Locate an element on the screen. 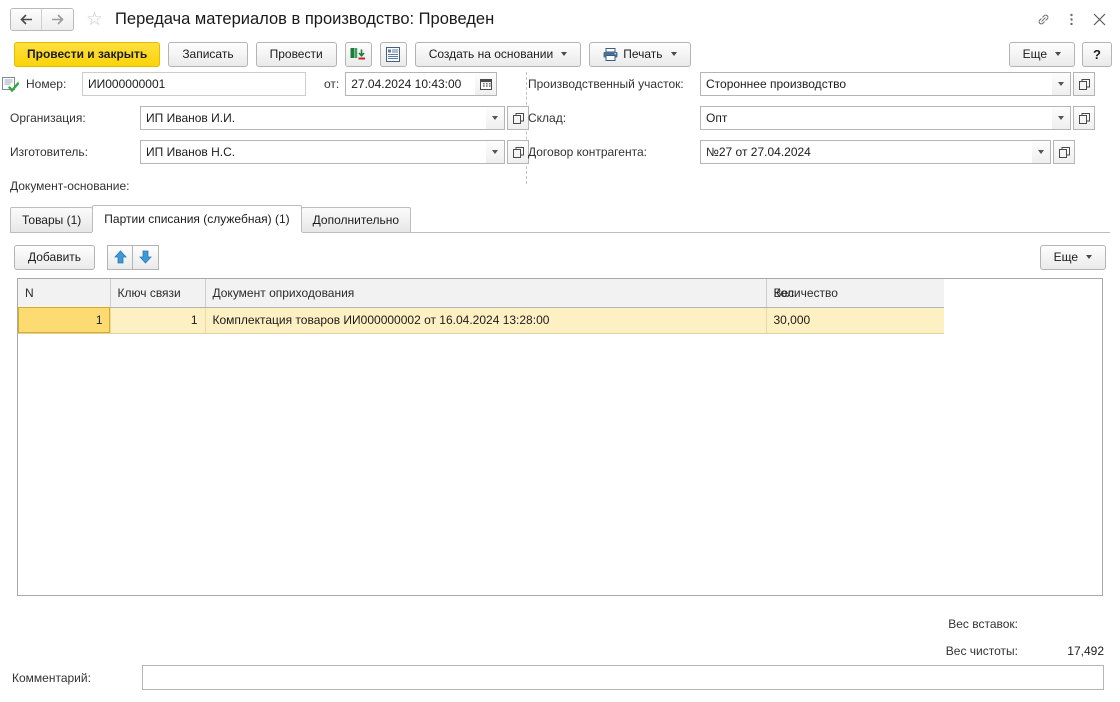  contract-row: Договор контрагента: №27 от 27.04.2024 is located at coordinates (801, 152).